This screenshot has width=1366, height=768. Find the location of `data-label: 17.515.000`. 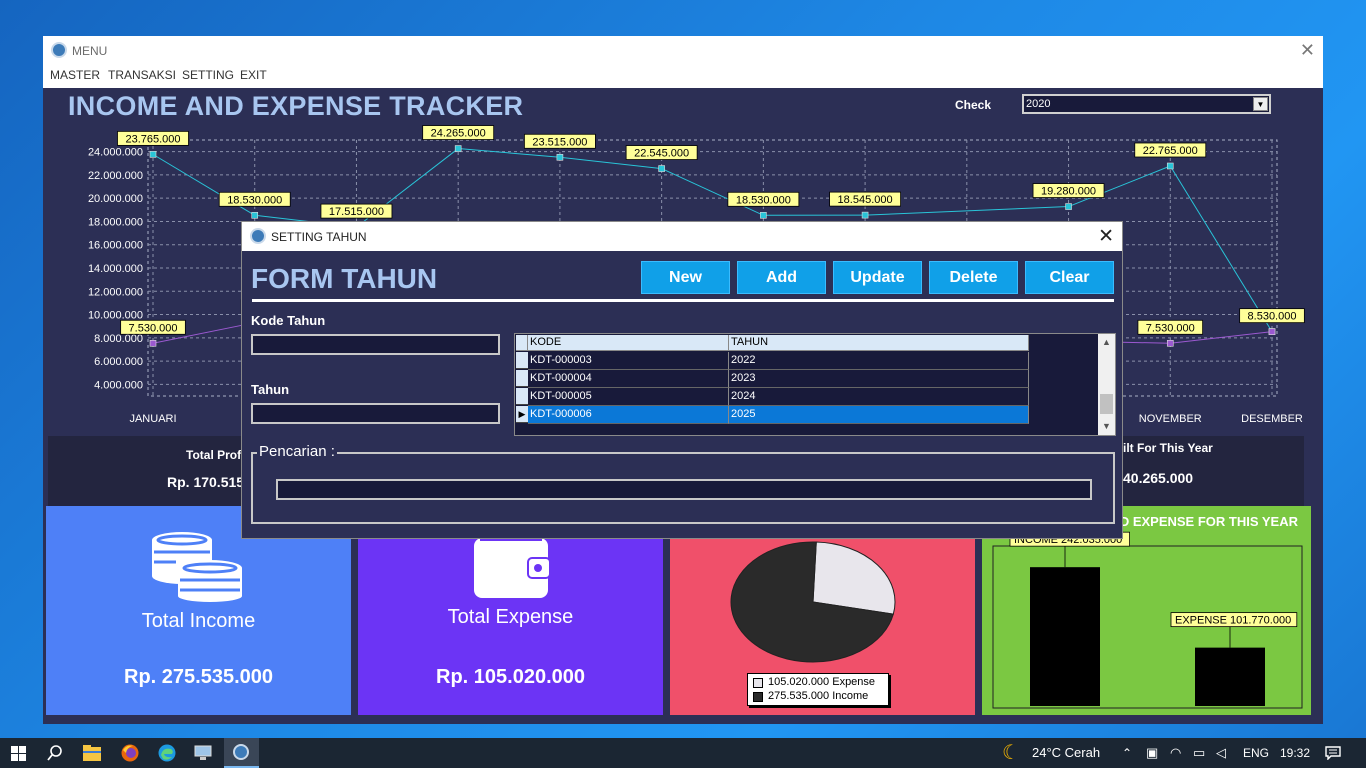

data-label: 17.515.000 is located at coordinates (356, 212).